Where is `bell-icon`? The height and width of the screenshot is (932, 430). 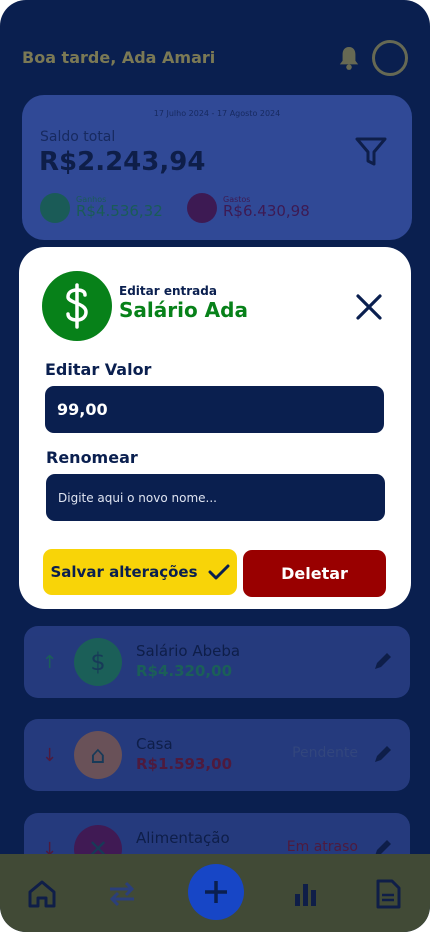
bell-icon is located at coordinates (349, 58).